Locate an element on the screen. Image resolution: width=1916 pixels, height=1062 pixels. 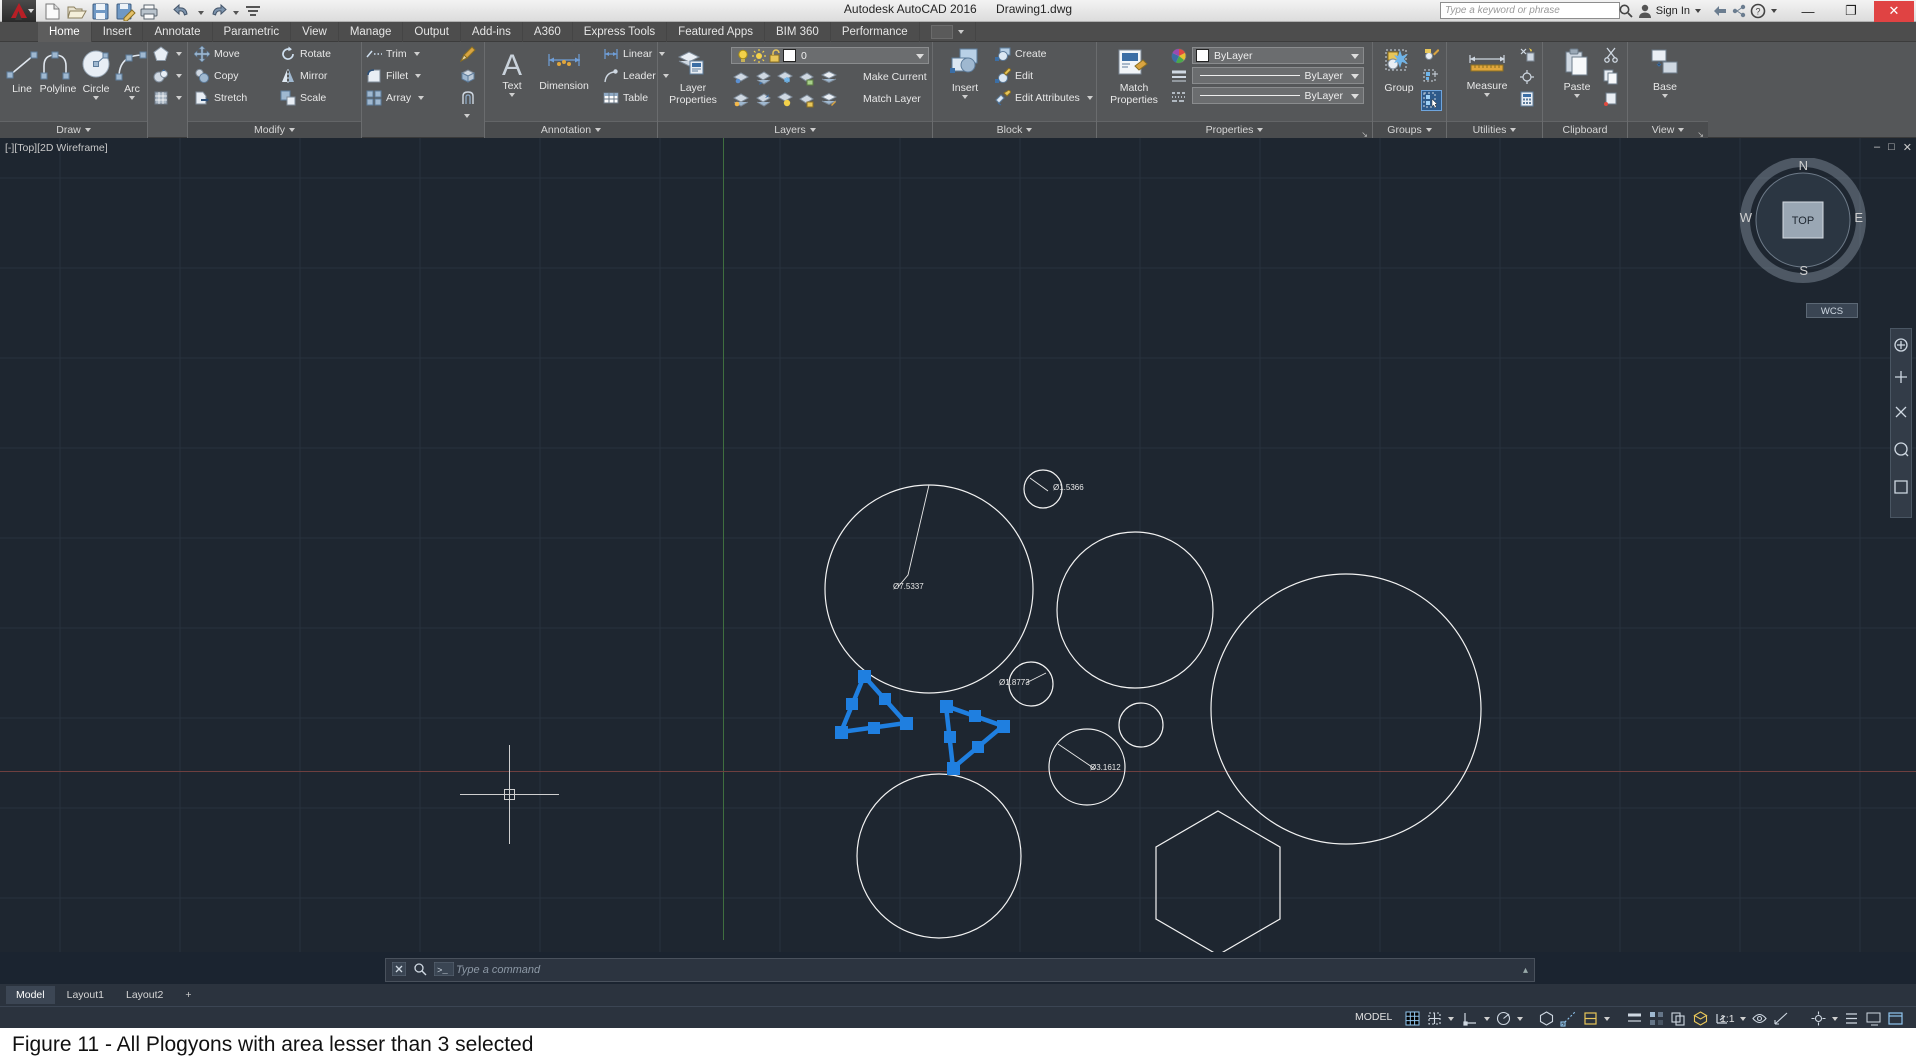
grid-display-icon is located at coordinates (1412, 1018).